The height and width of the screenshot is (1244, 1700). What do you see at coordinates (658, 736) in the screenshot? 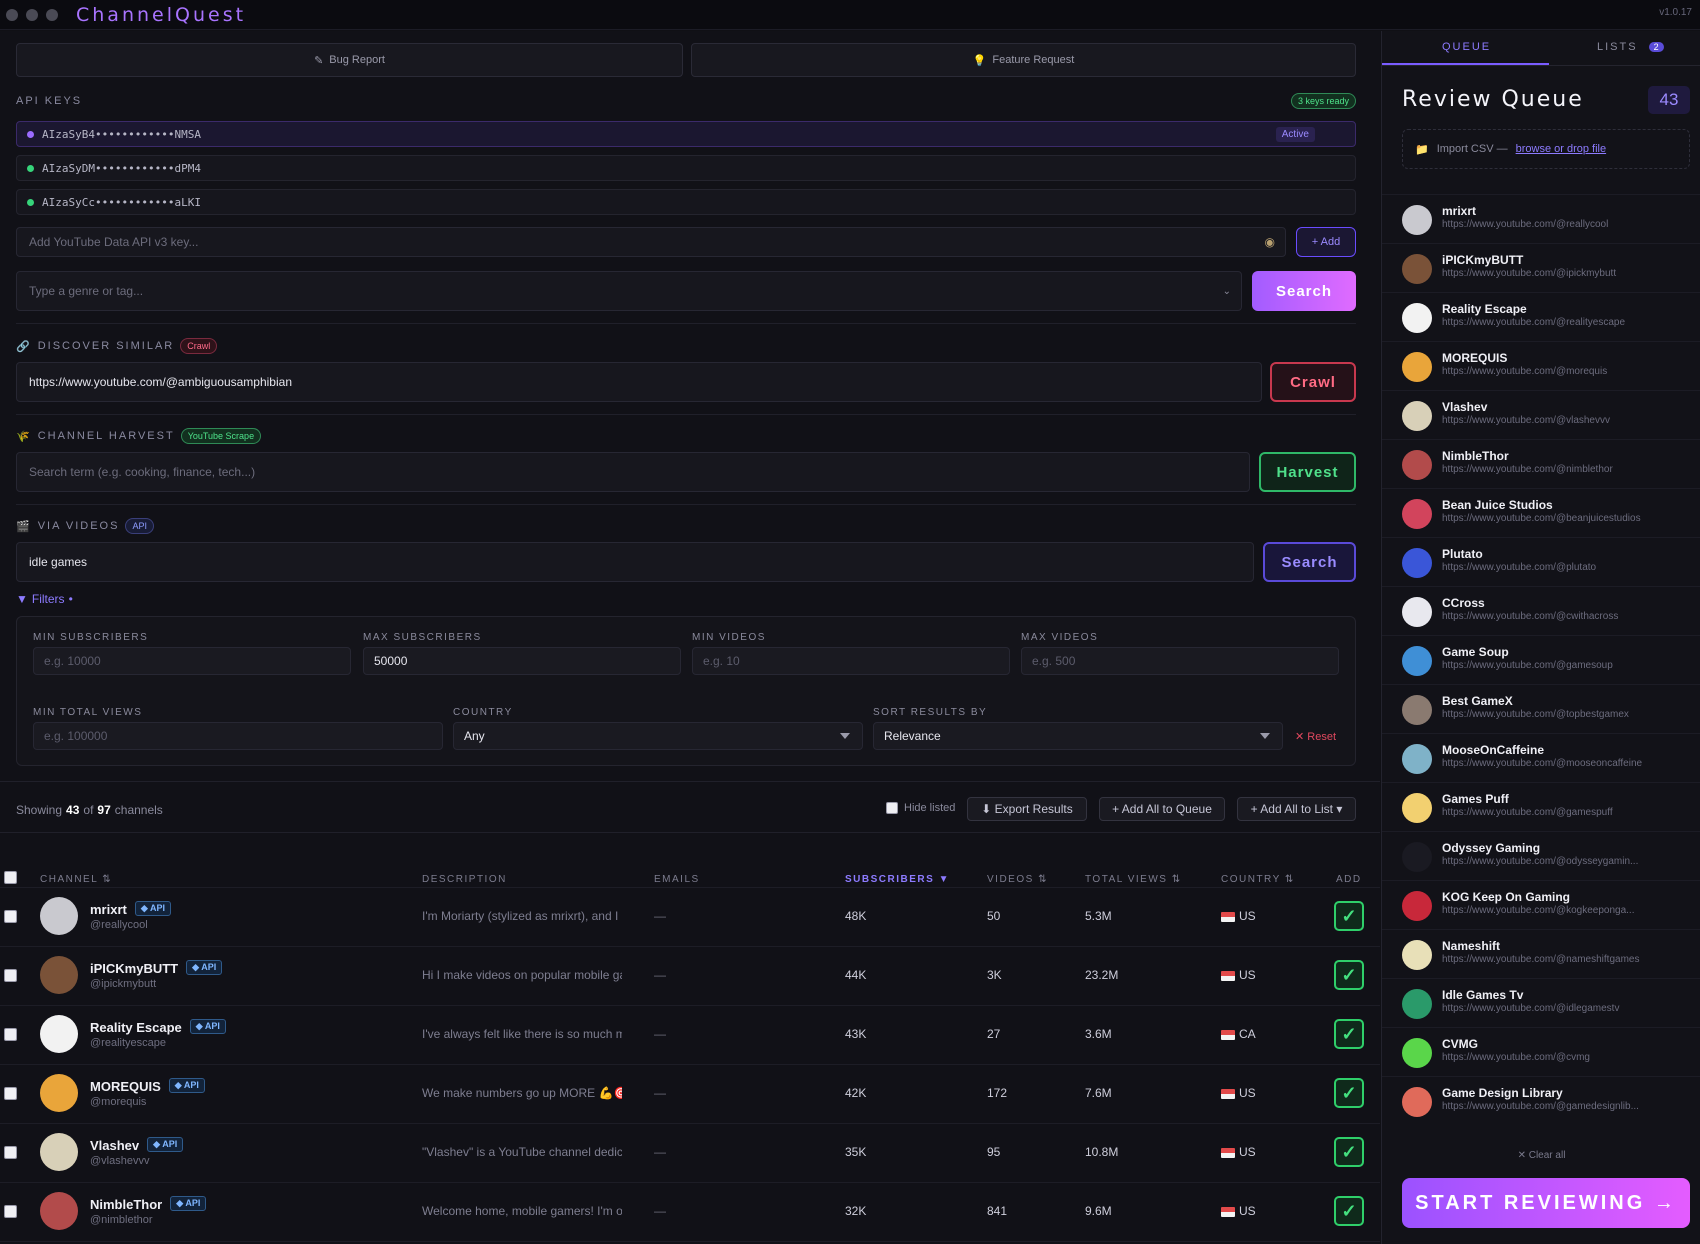
I see `country-select: Any` at bounding box center [658, 736].